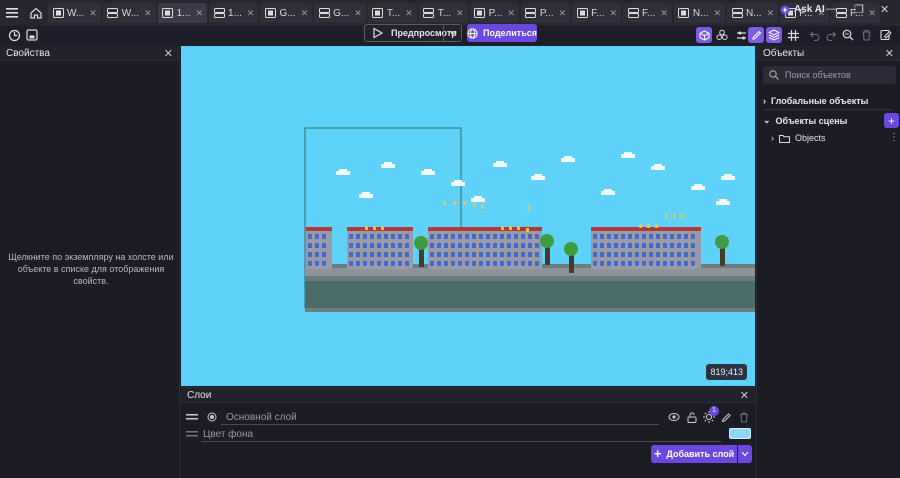 The width and height of the screenshot is (900, 478). What do you see at coordinates (168, 53) in the screenshot?
I see `close-properties-icon: ✕` at bounding box center [168, 53].